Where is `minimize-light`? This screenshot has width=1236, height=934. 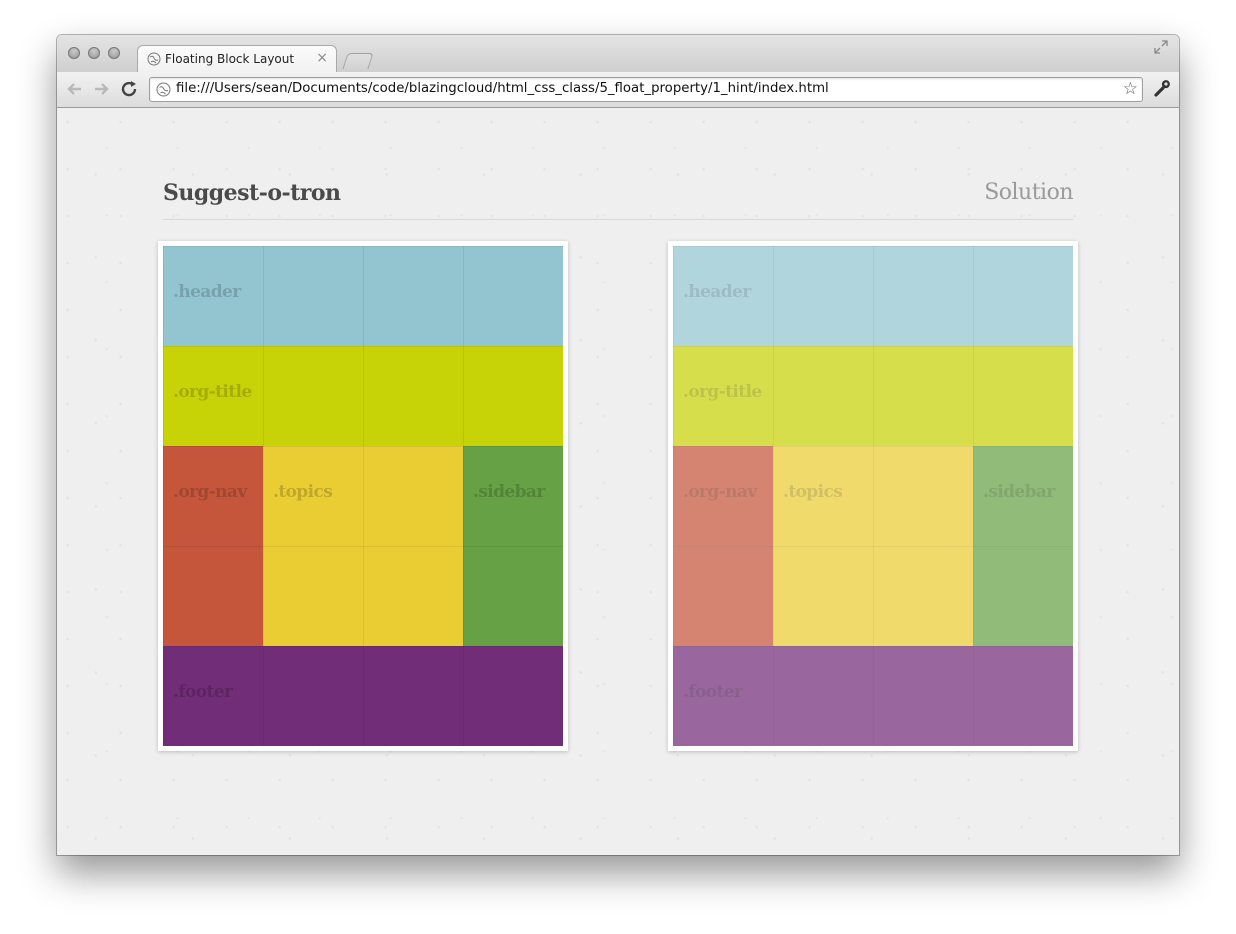 minimize-light is located at coordinates (94, 53).